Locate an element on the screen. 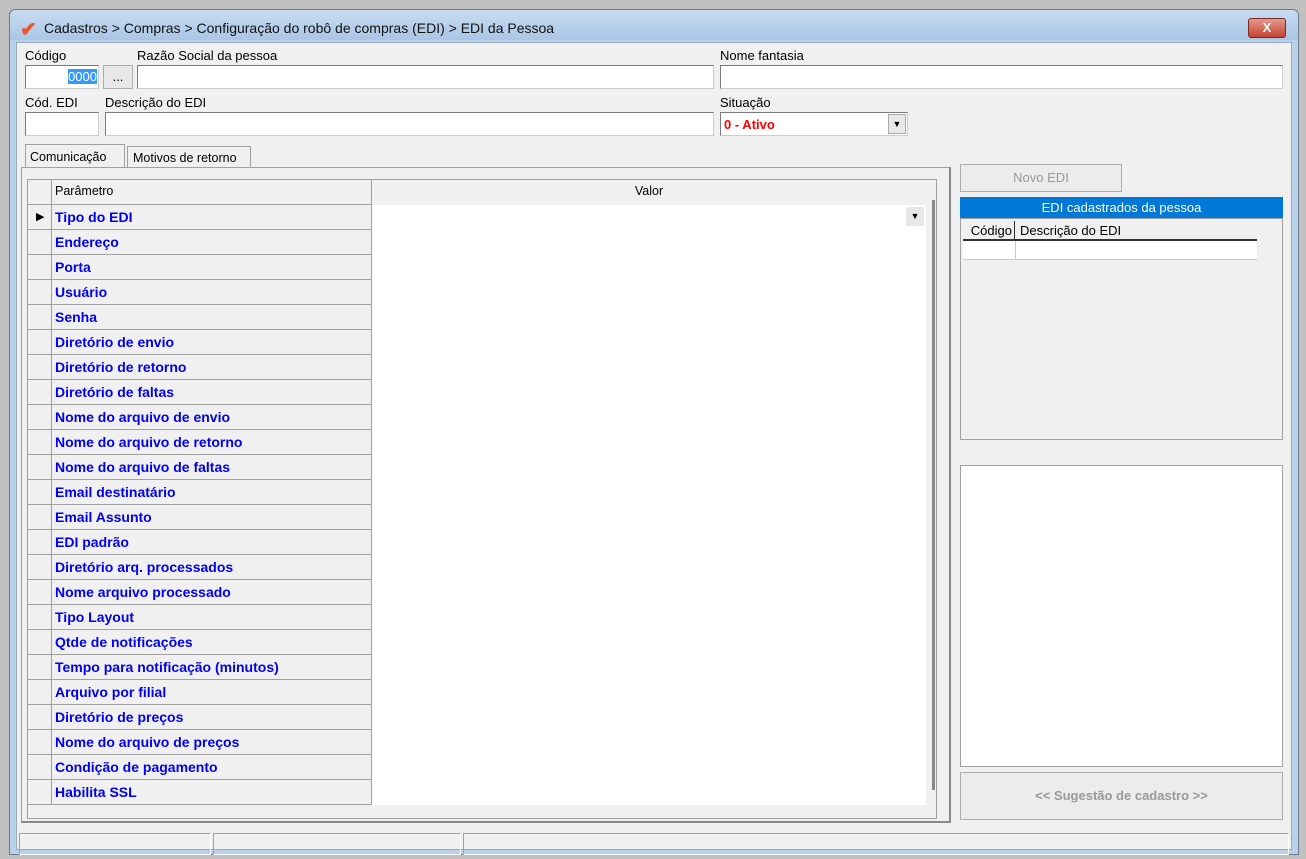 The image size is (1306, 859). razao-label: Razão Social da pessoa is located at coordinates (207, 55).